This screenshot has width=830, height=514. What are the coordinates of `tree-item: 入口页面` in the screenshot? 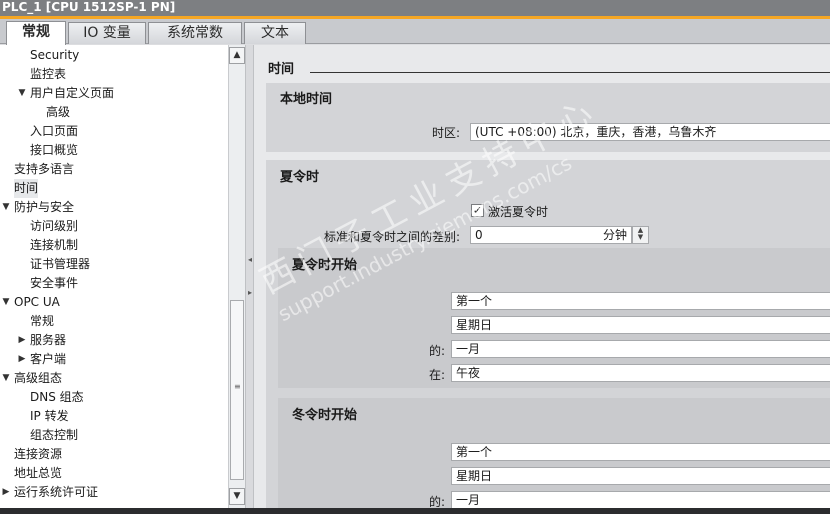 It's located at (114, 131).